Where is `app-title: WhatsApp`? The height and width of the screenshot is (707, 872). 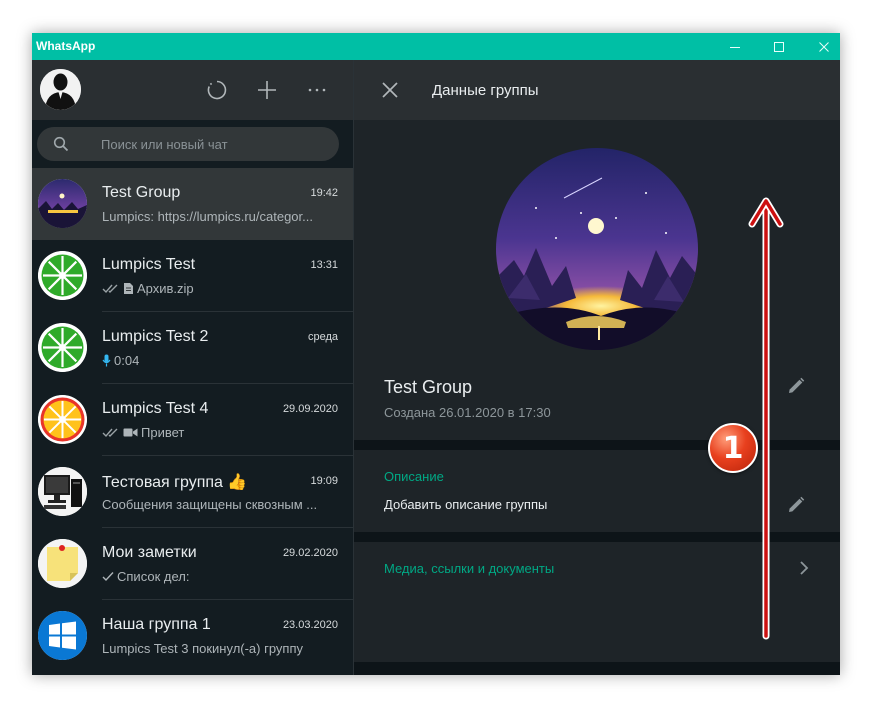
app-title: WhatsApp is located at coordinates (66, 46).